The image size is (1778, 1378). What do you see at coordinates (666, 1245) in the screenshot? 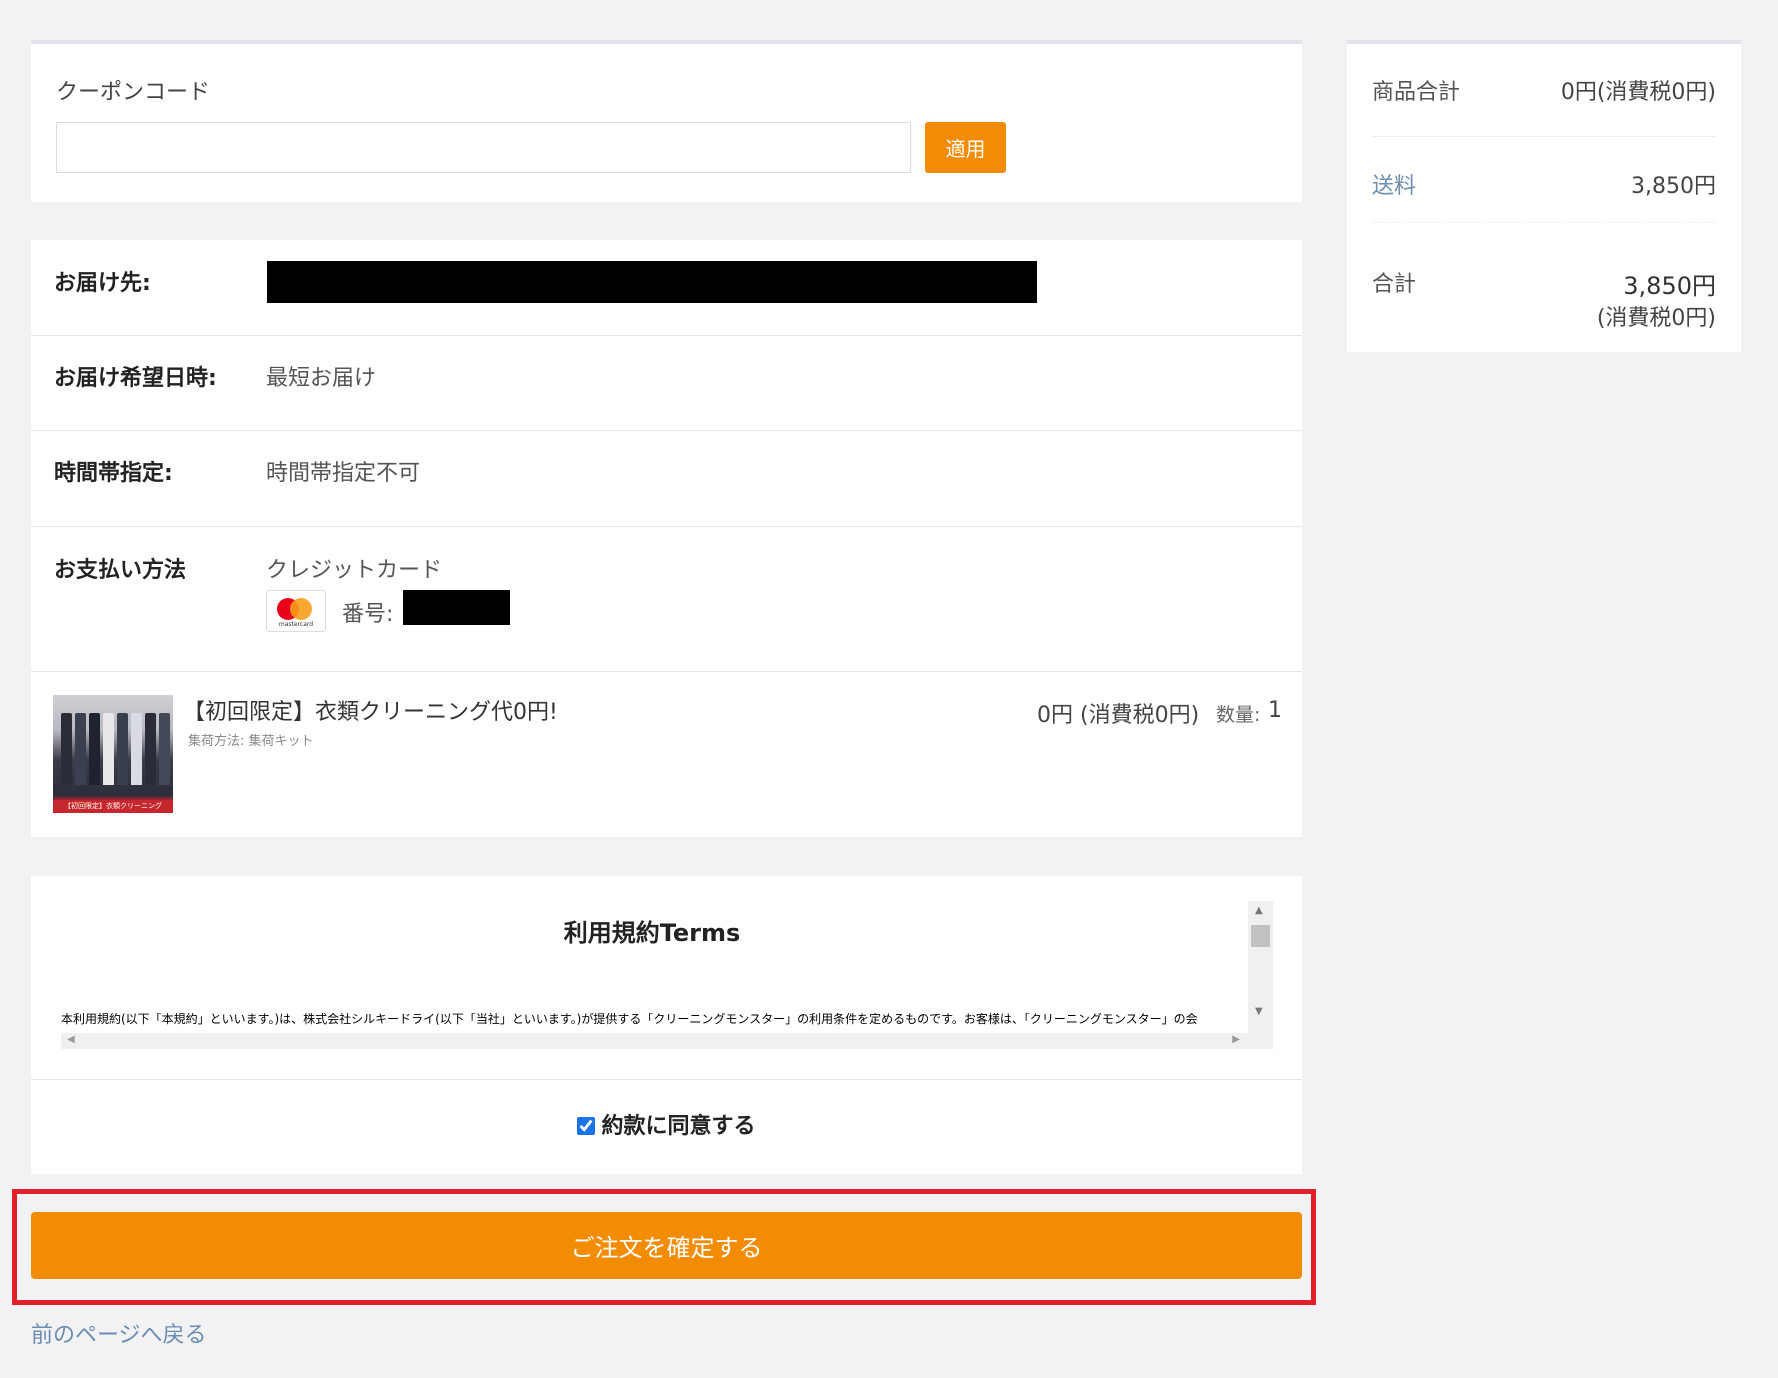
I see `confirm-order-button: ご注文を確定する` at bounding box center [666, 1245].